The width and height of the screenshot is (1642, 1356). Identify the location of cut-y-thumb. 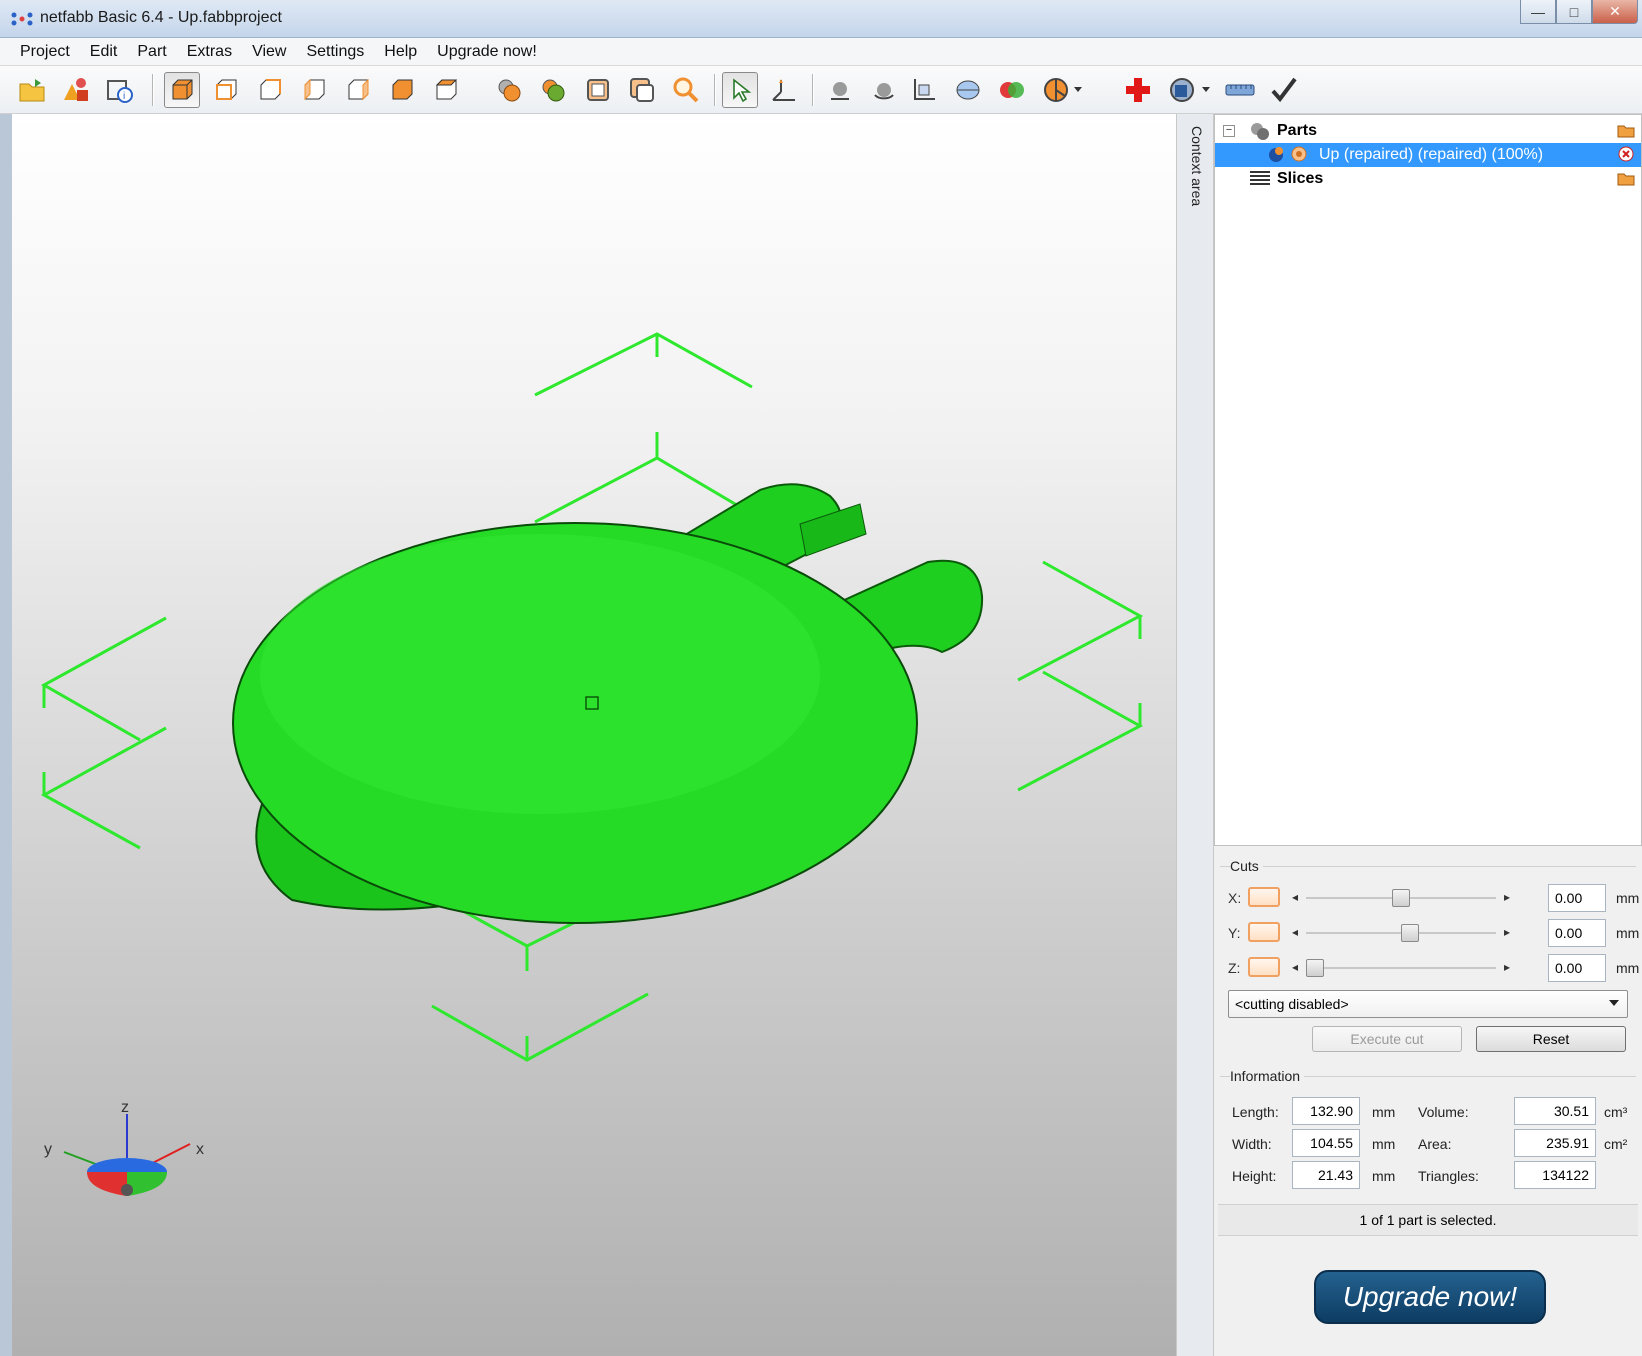
(1409, 933).